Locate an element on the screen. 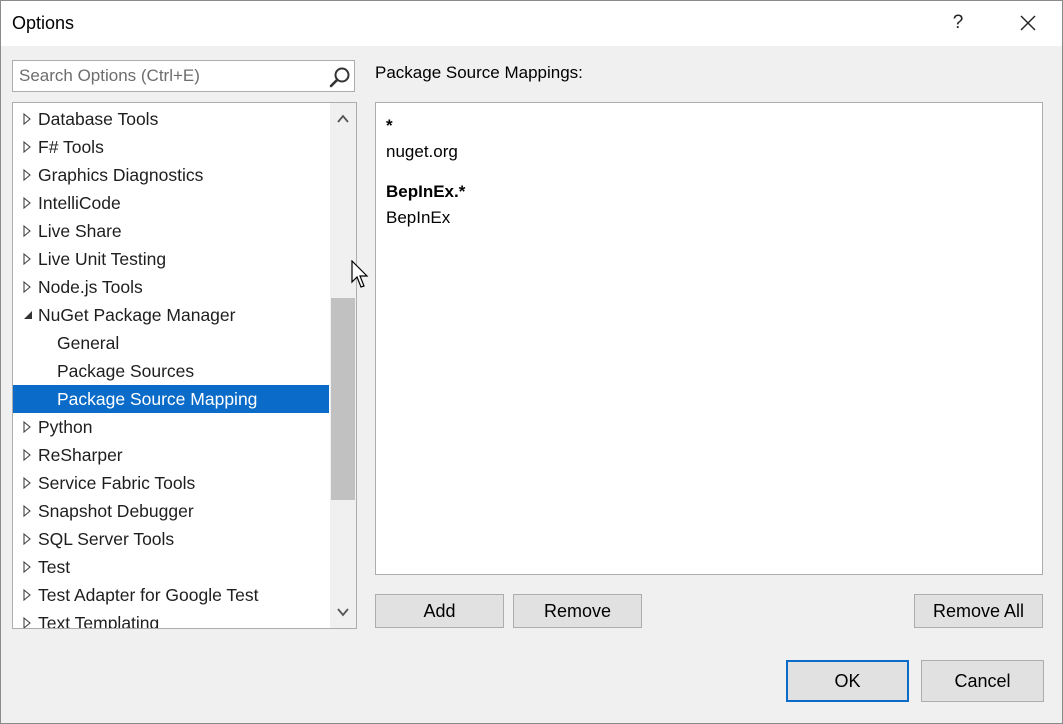  tree-item-label: General is located at coordinates (88, 343).